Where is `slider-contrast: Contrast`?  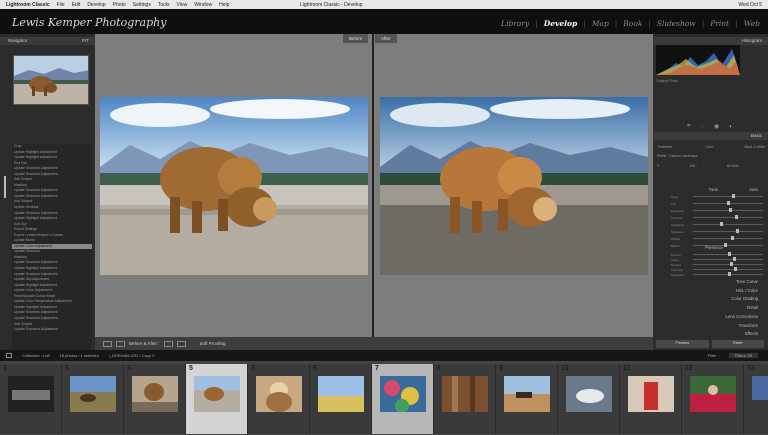
slider-contrast: Contrast is located at coordinates (717, 217).